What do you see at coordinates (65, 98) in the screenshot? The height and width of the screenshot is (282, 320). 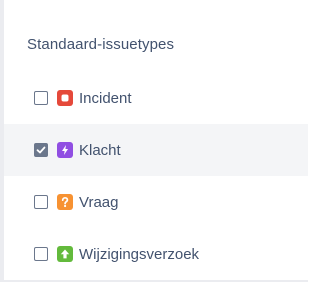 I see `incident-icon` at bounding box center [65, 98].